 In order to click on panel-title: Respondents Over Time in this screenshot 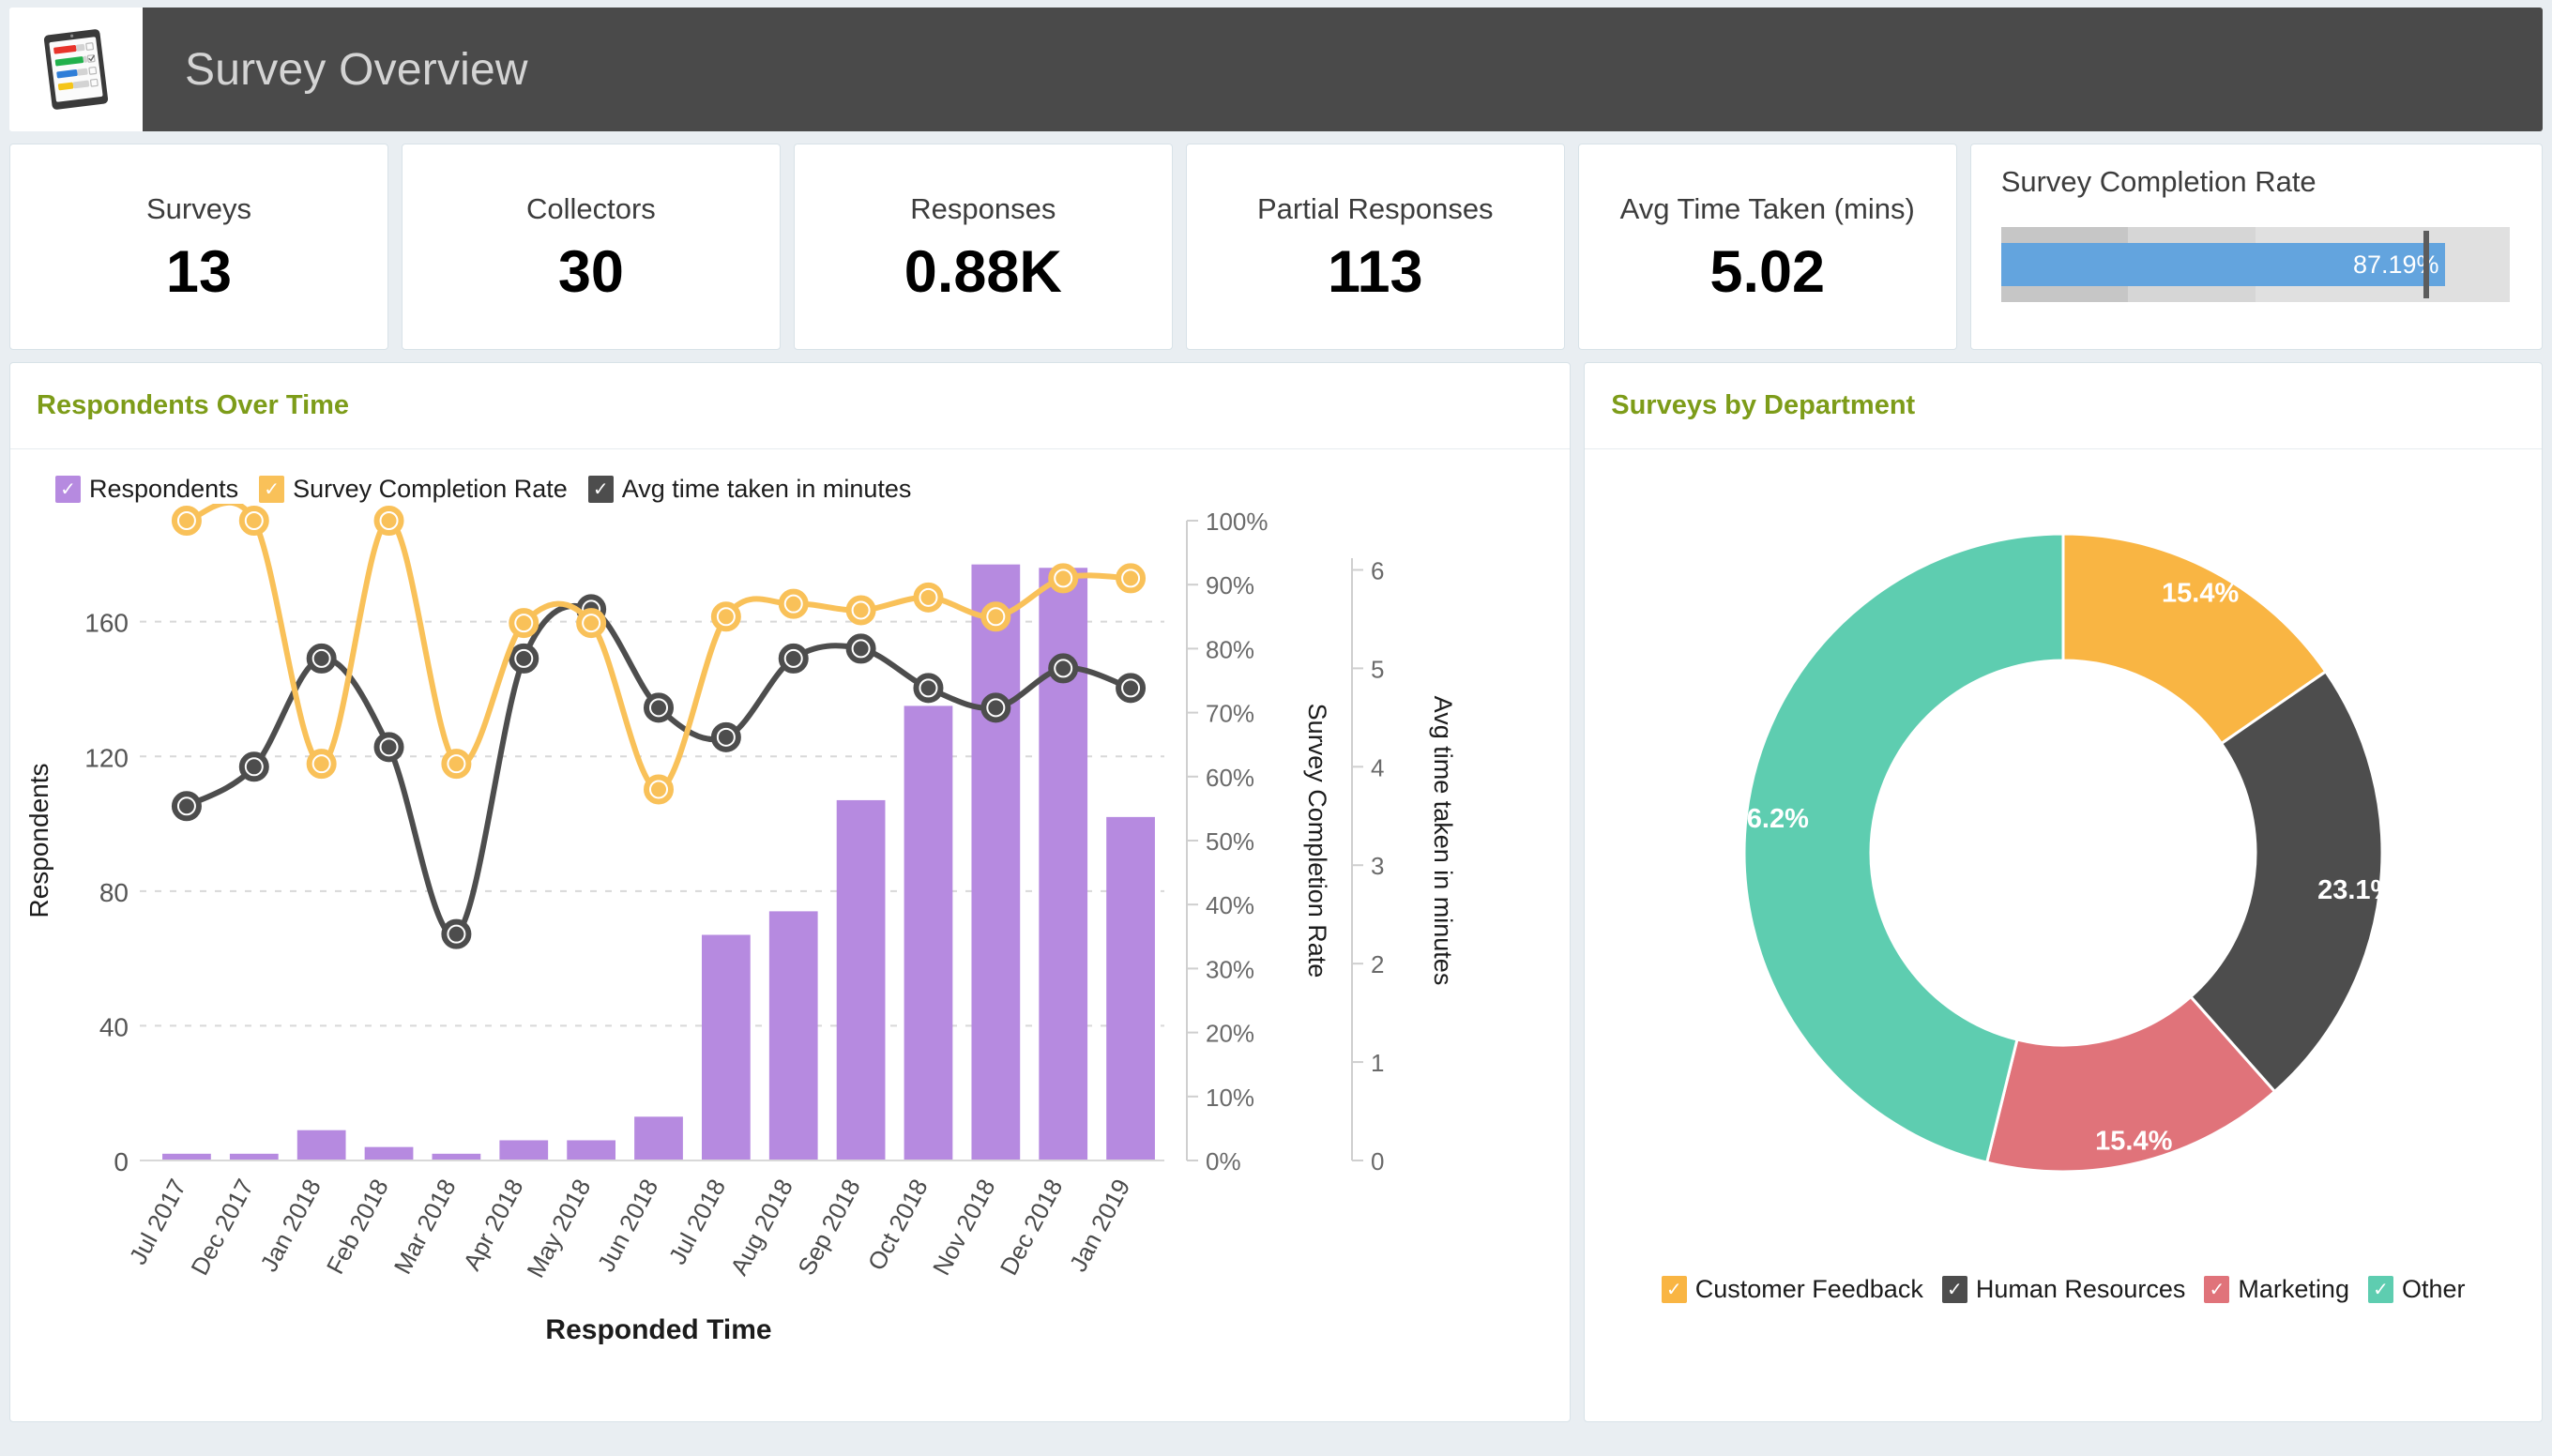, I will do `click(193, 405)`.